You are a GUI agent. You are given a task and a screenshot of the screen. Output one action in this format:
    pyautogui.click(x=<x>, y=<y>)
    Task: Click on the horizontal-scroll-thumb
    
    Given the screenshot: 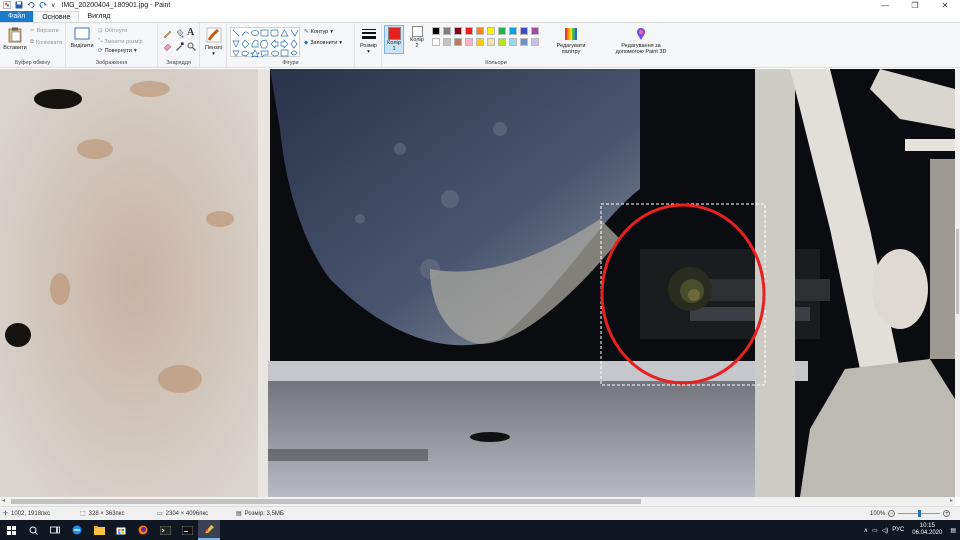 What is the action you would take?
    pyautogui.click(x=326, y=501)
    